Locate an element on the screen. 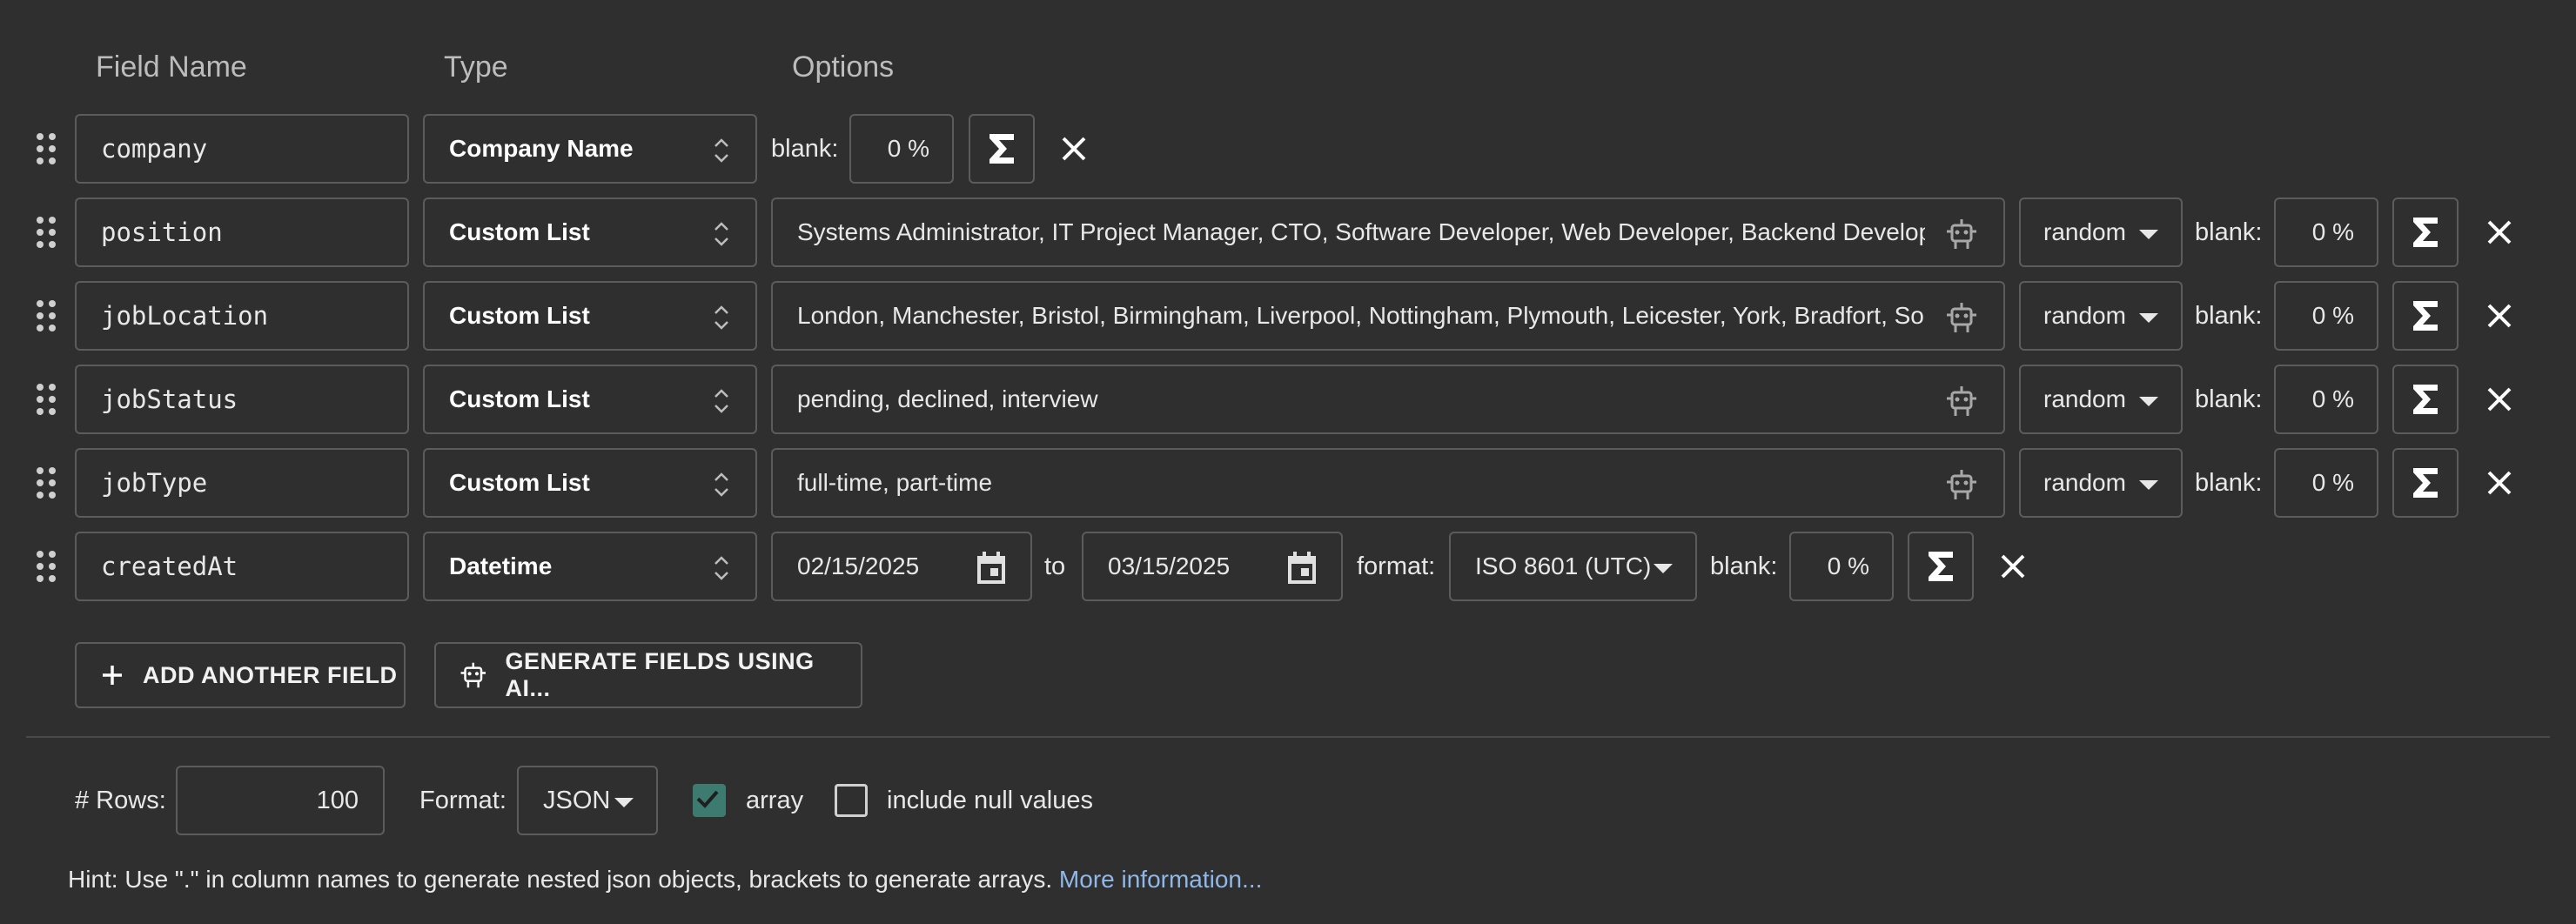 This screenshot has width=2576, height=924. to-label: to is located at coordinates (1055, 566).